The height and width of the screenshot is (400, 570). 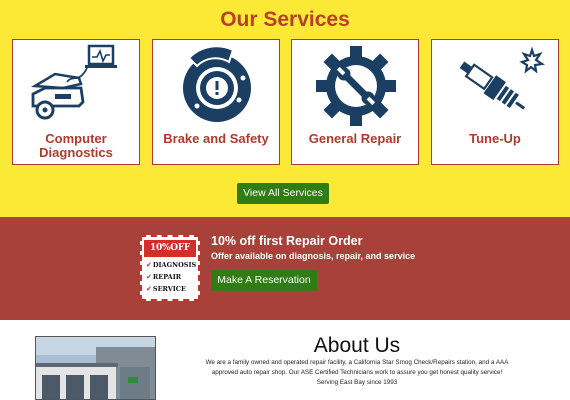 I want to click on brake-disc-icon, so click(x=217, y=83).